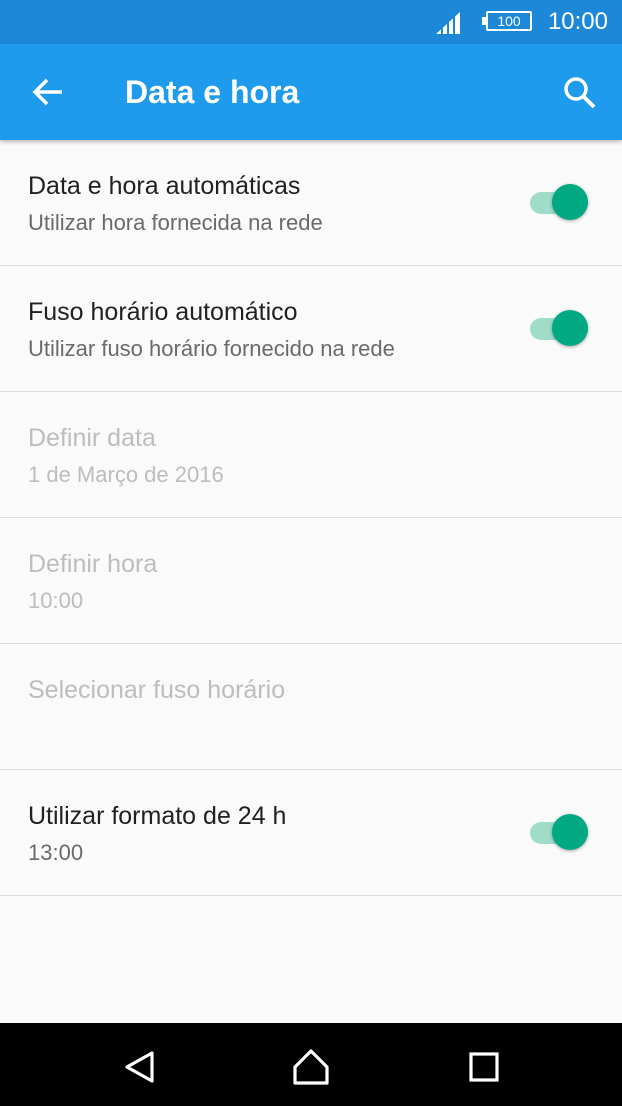 This screenshot has height=1106, width=622. I want to click on setting-title: Data e hora automáticas, so click(164, 186).